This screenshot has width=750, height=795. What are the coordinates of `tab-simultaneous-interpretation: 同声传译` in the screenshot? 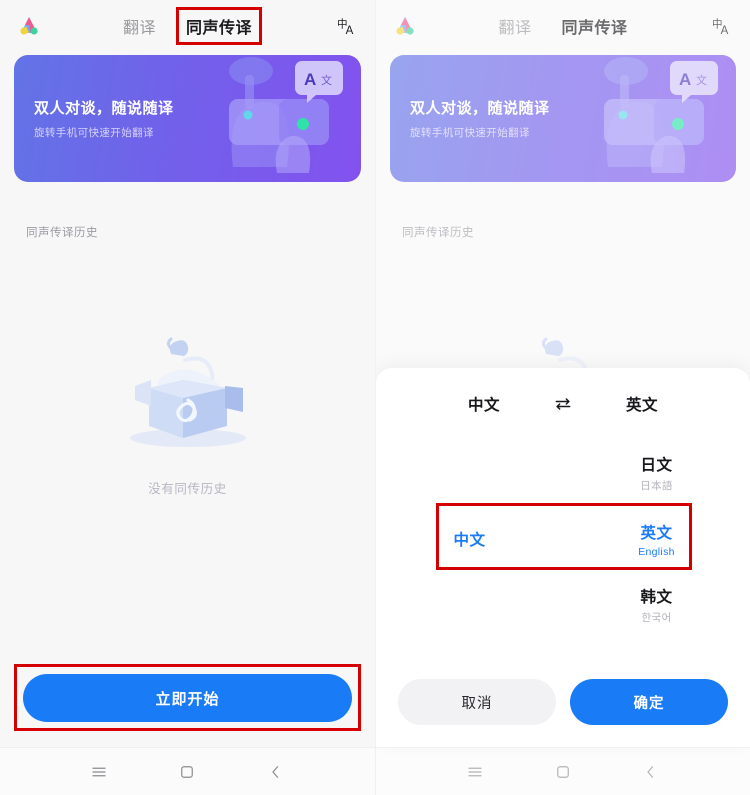 It's located at (219, 26).